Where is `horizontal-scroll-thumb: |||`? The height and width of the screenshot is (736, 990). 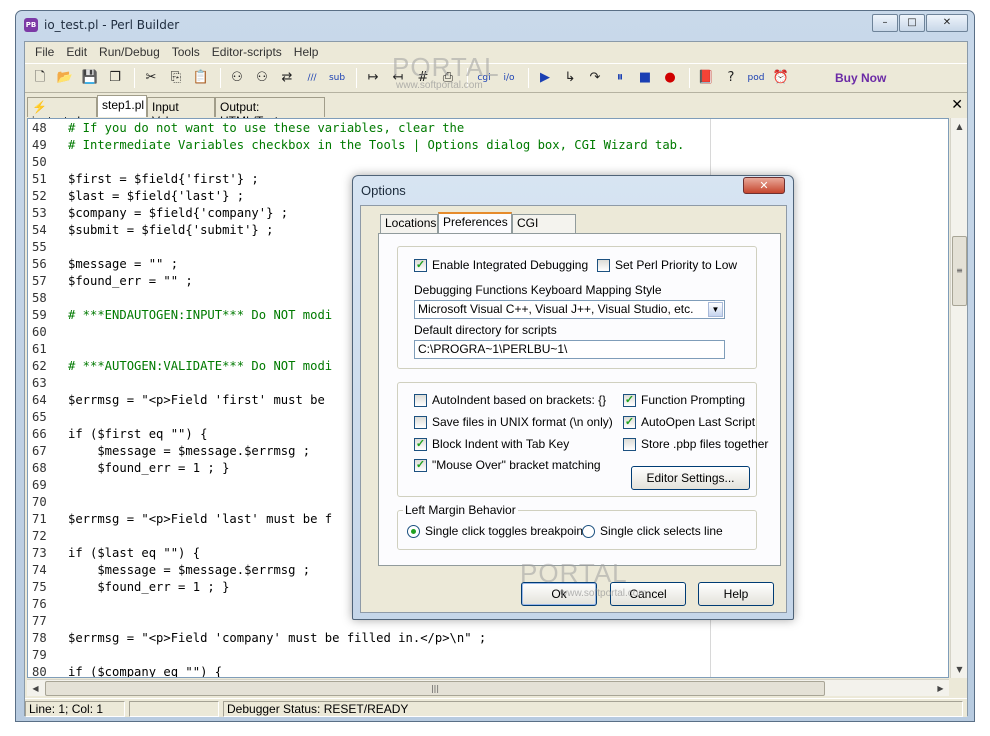
horizontal-scroll-thumb: ||| is located at coordinates (435, 688).